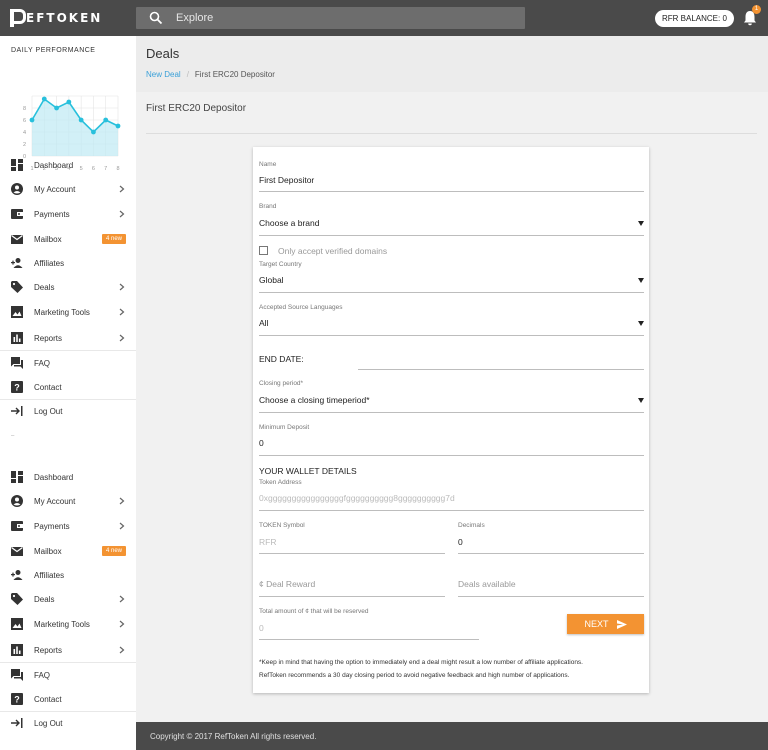 This screenshot has height=750, width=768. What do you see at coordinates (267, 542) in the screenshot?
I see `token-symbol-input: RFR` at bounding box center [267, 542].